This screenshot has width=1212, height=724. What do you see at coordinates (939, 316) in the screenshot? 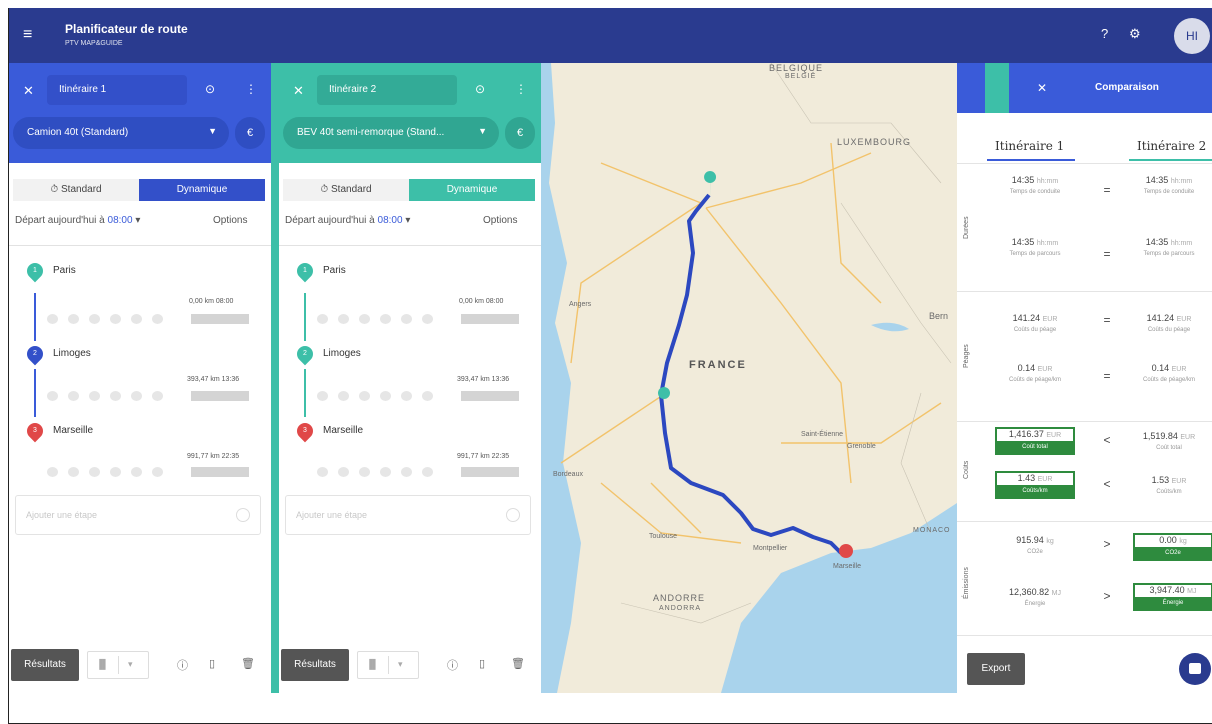
I see `map-label: Bern` at bounding box center [939, 316].